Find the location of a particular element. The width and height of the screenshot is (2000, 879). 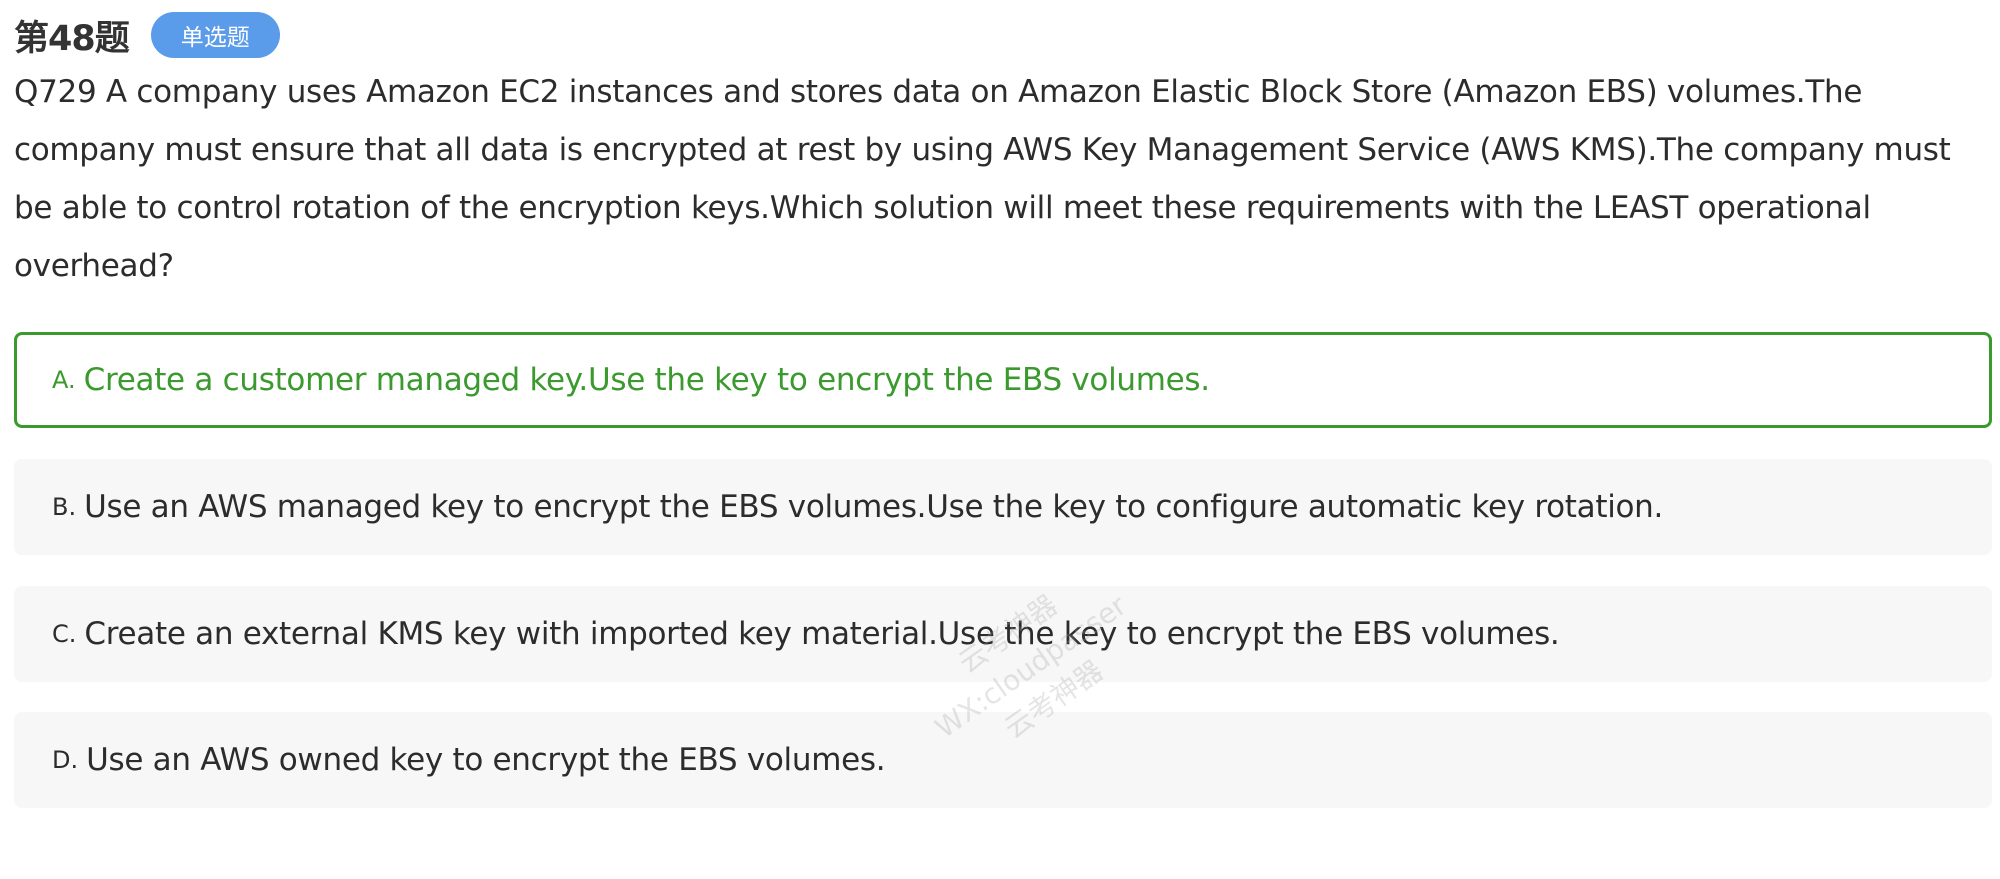

question-number: 第48题 is located at coordinates (72, 38).